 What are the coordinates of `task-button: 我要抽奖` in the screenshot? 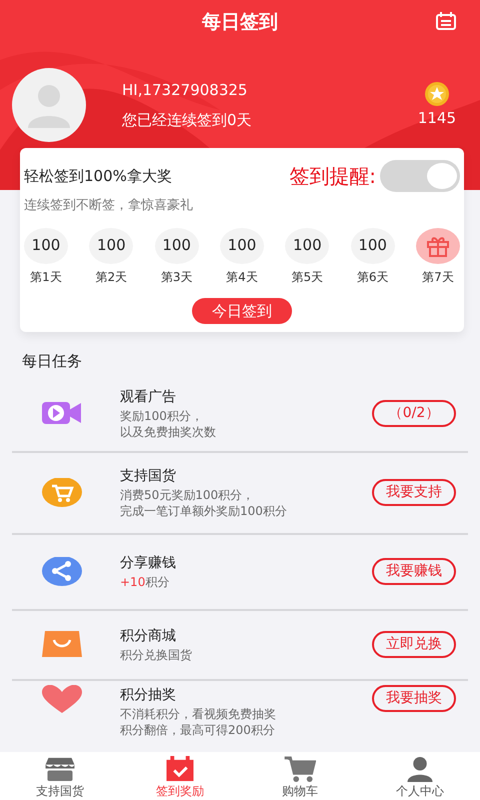 It's located at (414, 698).